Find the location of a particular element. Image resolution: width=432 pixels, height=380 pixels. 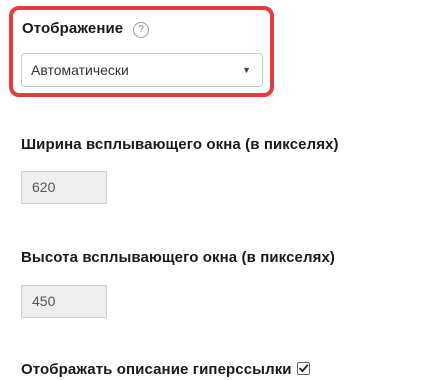

question-circle-icon: ? is located at coordinates (141, 30).